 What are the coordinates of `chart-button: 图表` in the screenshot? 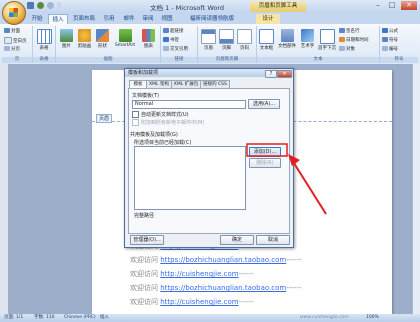 It's located at (148, 39).